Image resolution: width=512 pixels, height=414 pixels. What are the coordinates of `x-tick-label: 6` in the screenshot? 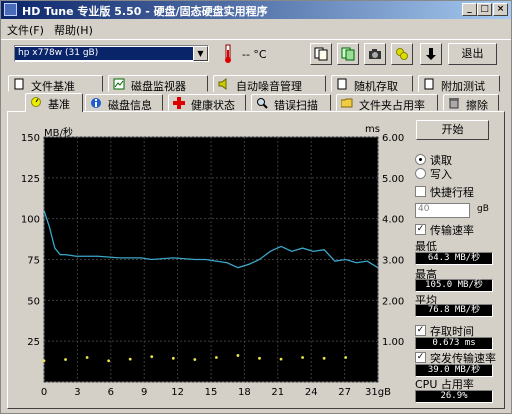 It's located at (111, 392).